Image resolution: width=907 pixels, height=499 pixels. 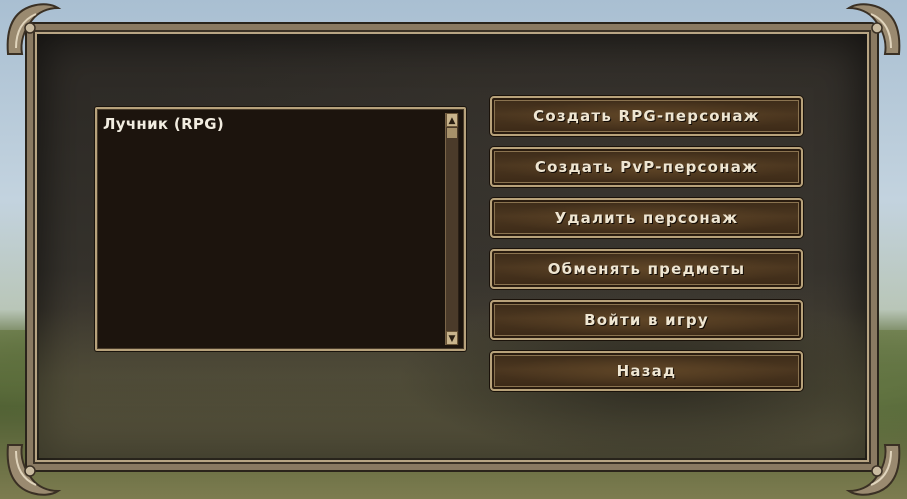 What do you see at coordinates (452, 338) in the screenshot?
I see `arrow-down-icon: ▼` at bounding box center [452, 338].